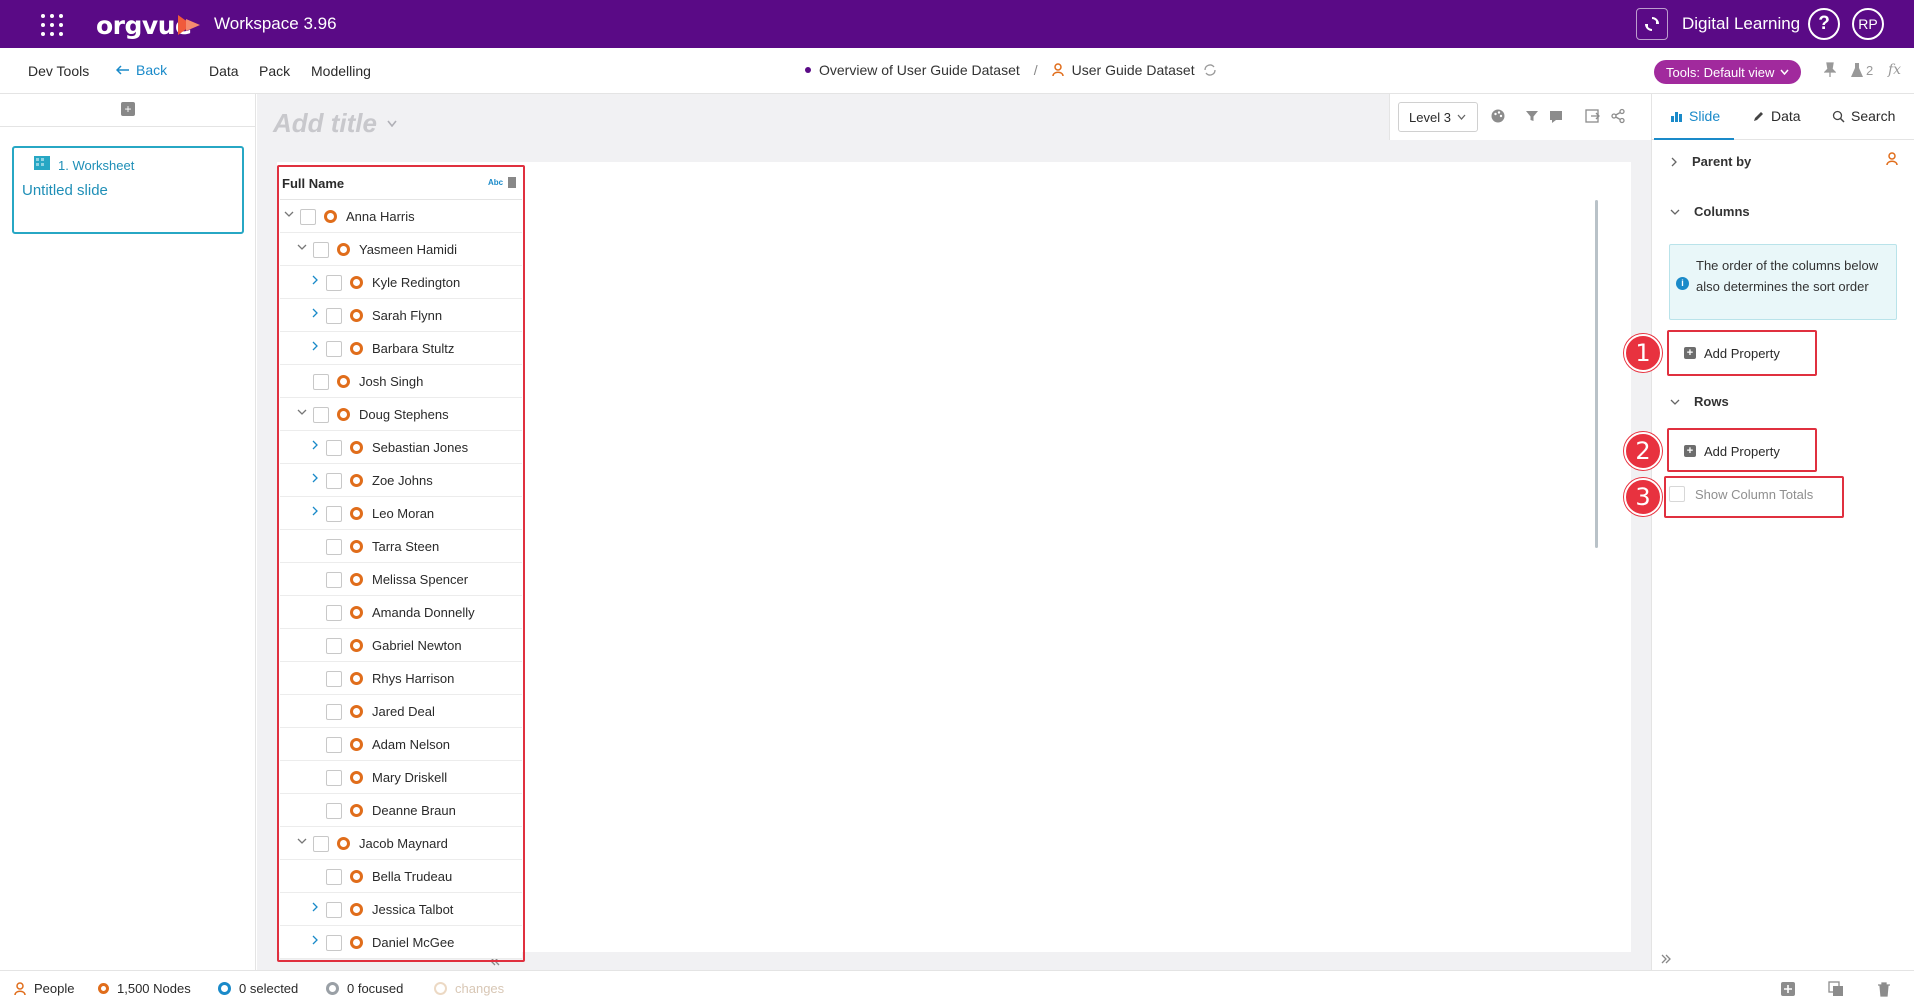 Image resolution: width=1914 pixels, height=1006 pixels. What do you see at coordinates (375, 988) in the screenshot?
I see `status-focused-label: 0 focused` at bounding box center [375, 988].